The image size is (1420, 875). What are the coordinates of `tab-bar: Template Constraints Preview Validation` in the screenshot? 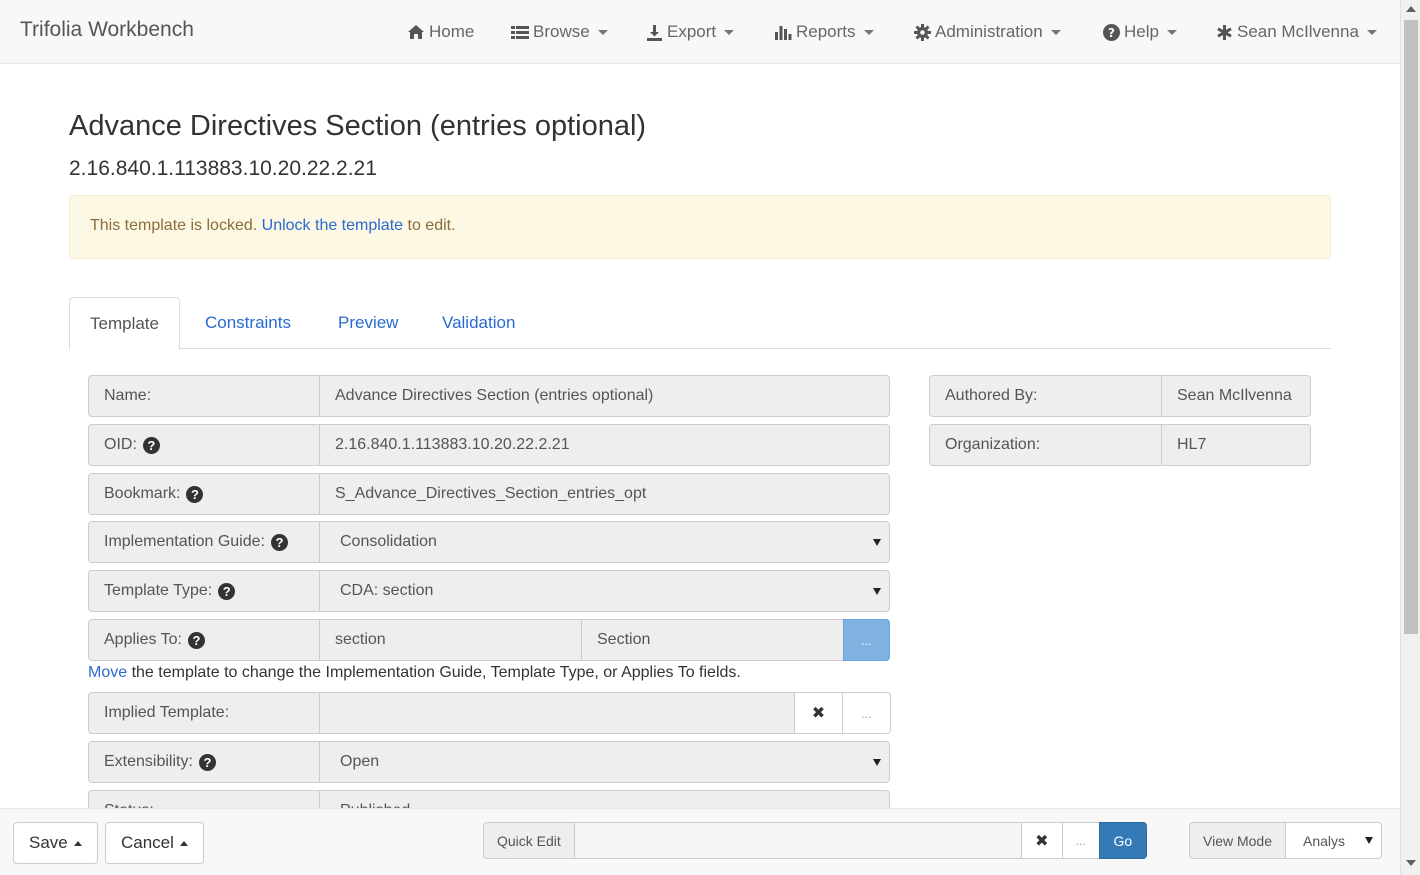 It's located at (700, 323).